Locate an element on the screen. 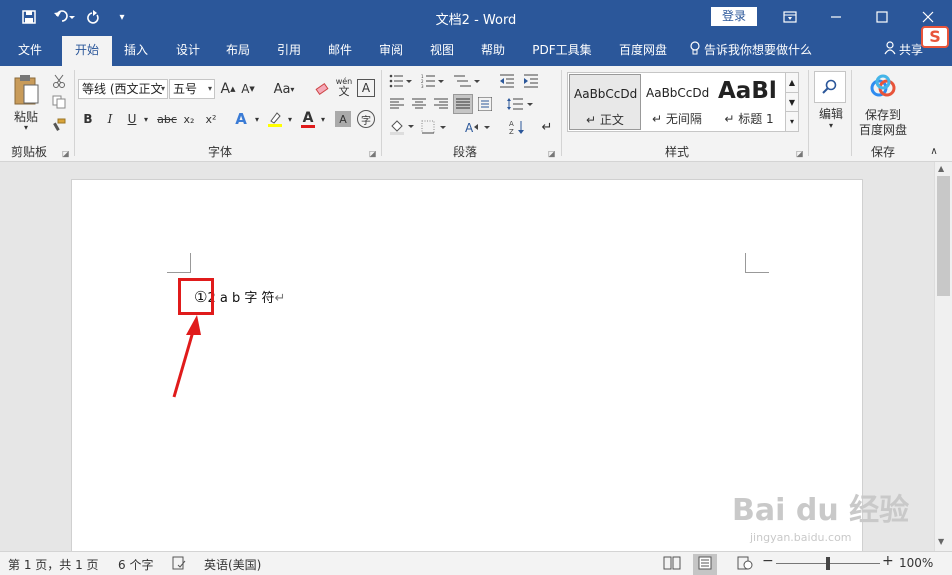 This screenshot has width=952, height=575. maximize-icon is located at coordinates (882, 17).